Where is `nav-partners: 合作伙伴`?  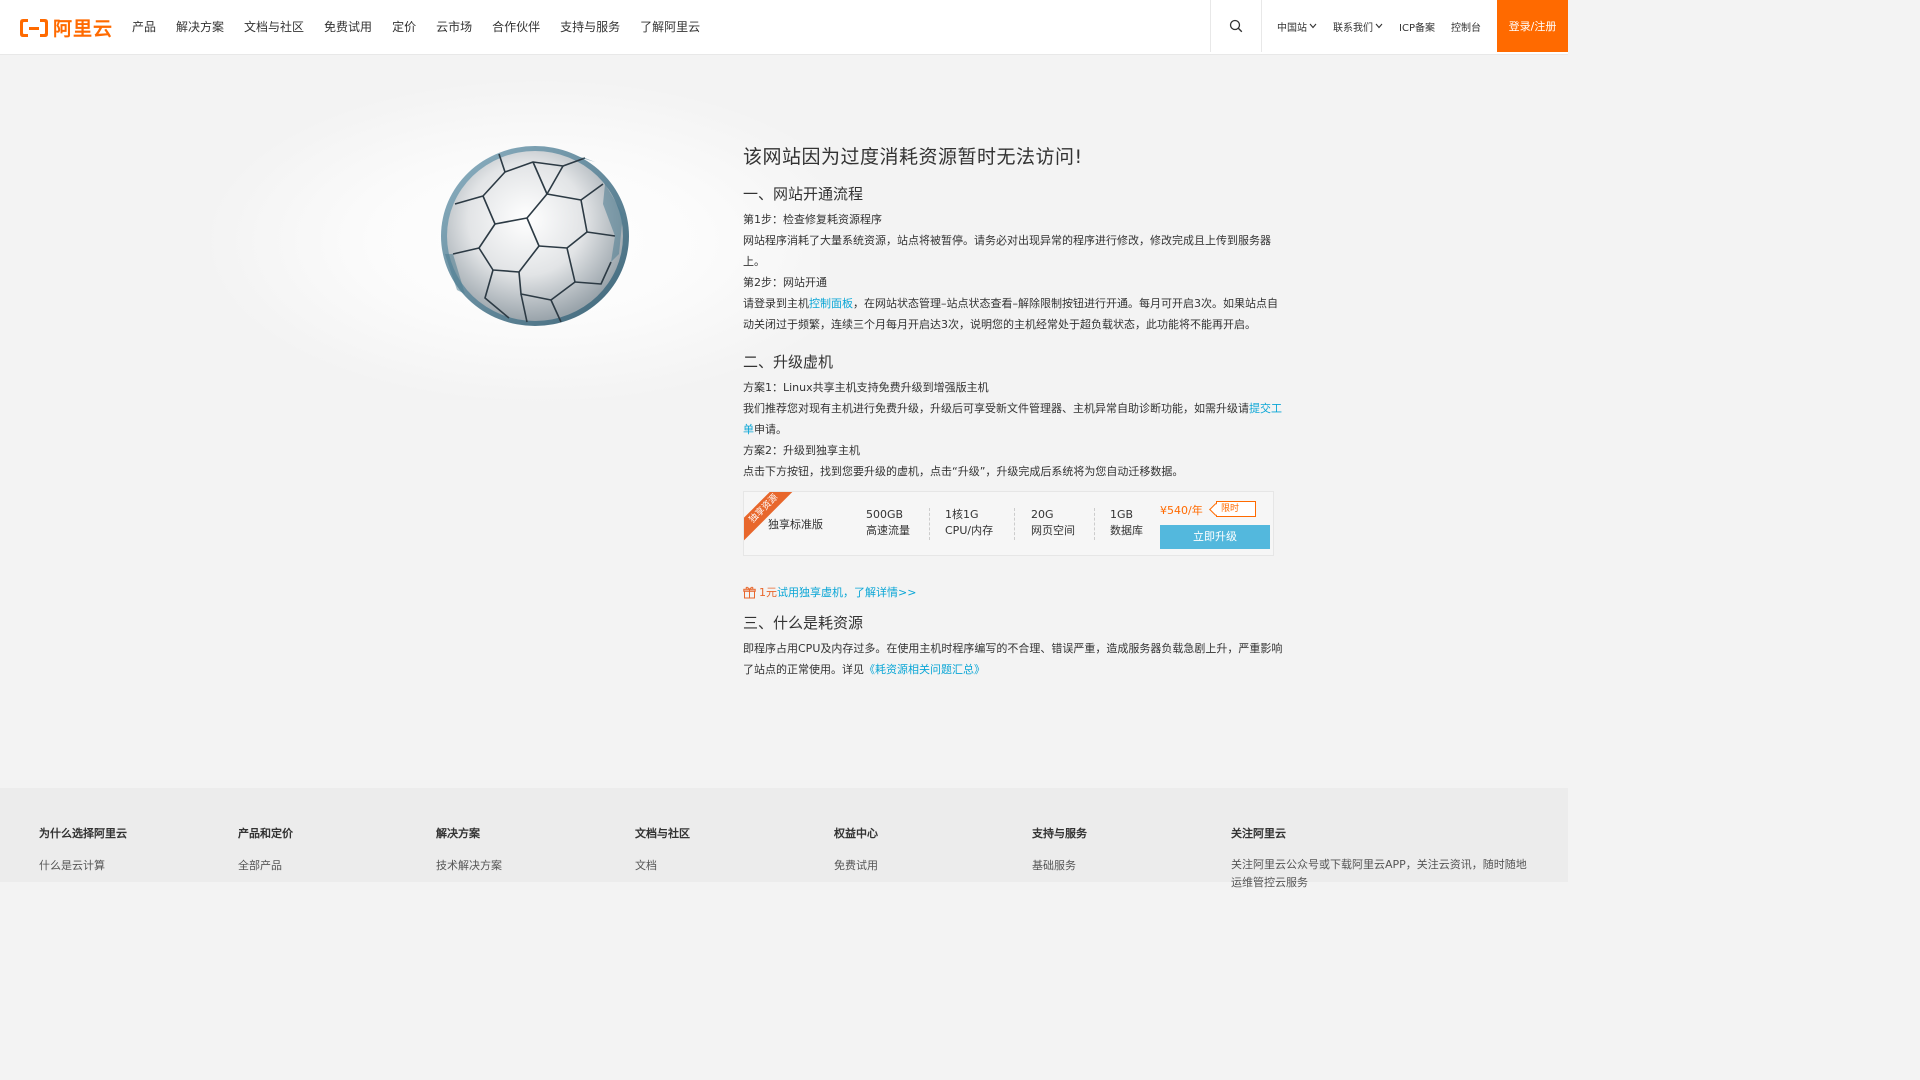 nav-partners: 合作伙伴 is located at coordinates (516, 26).